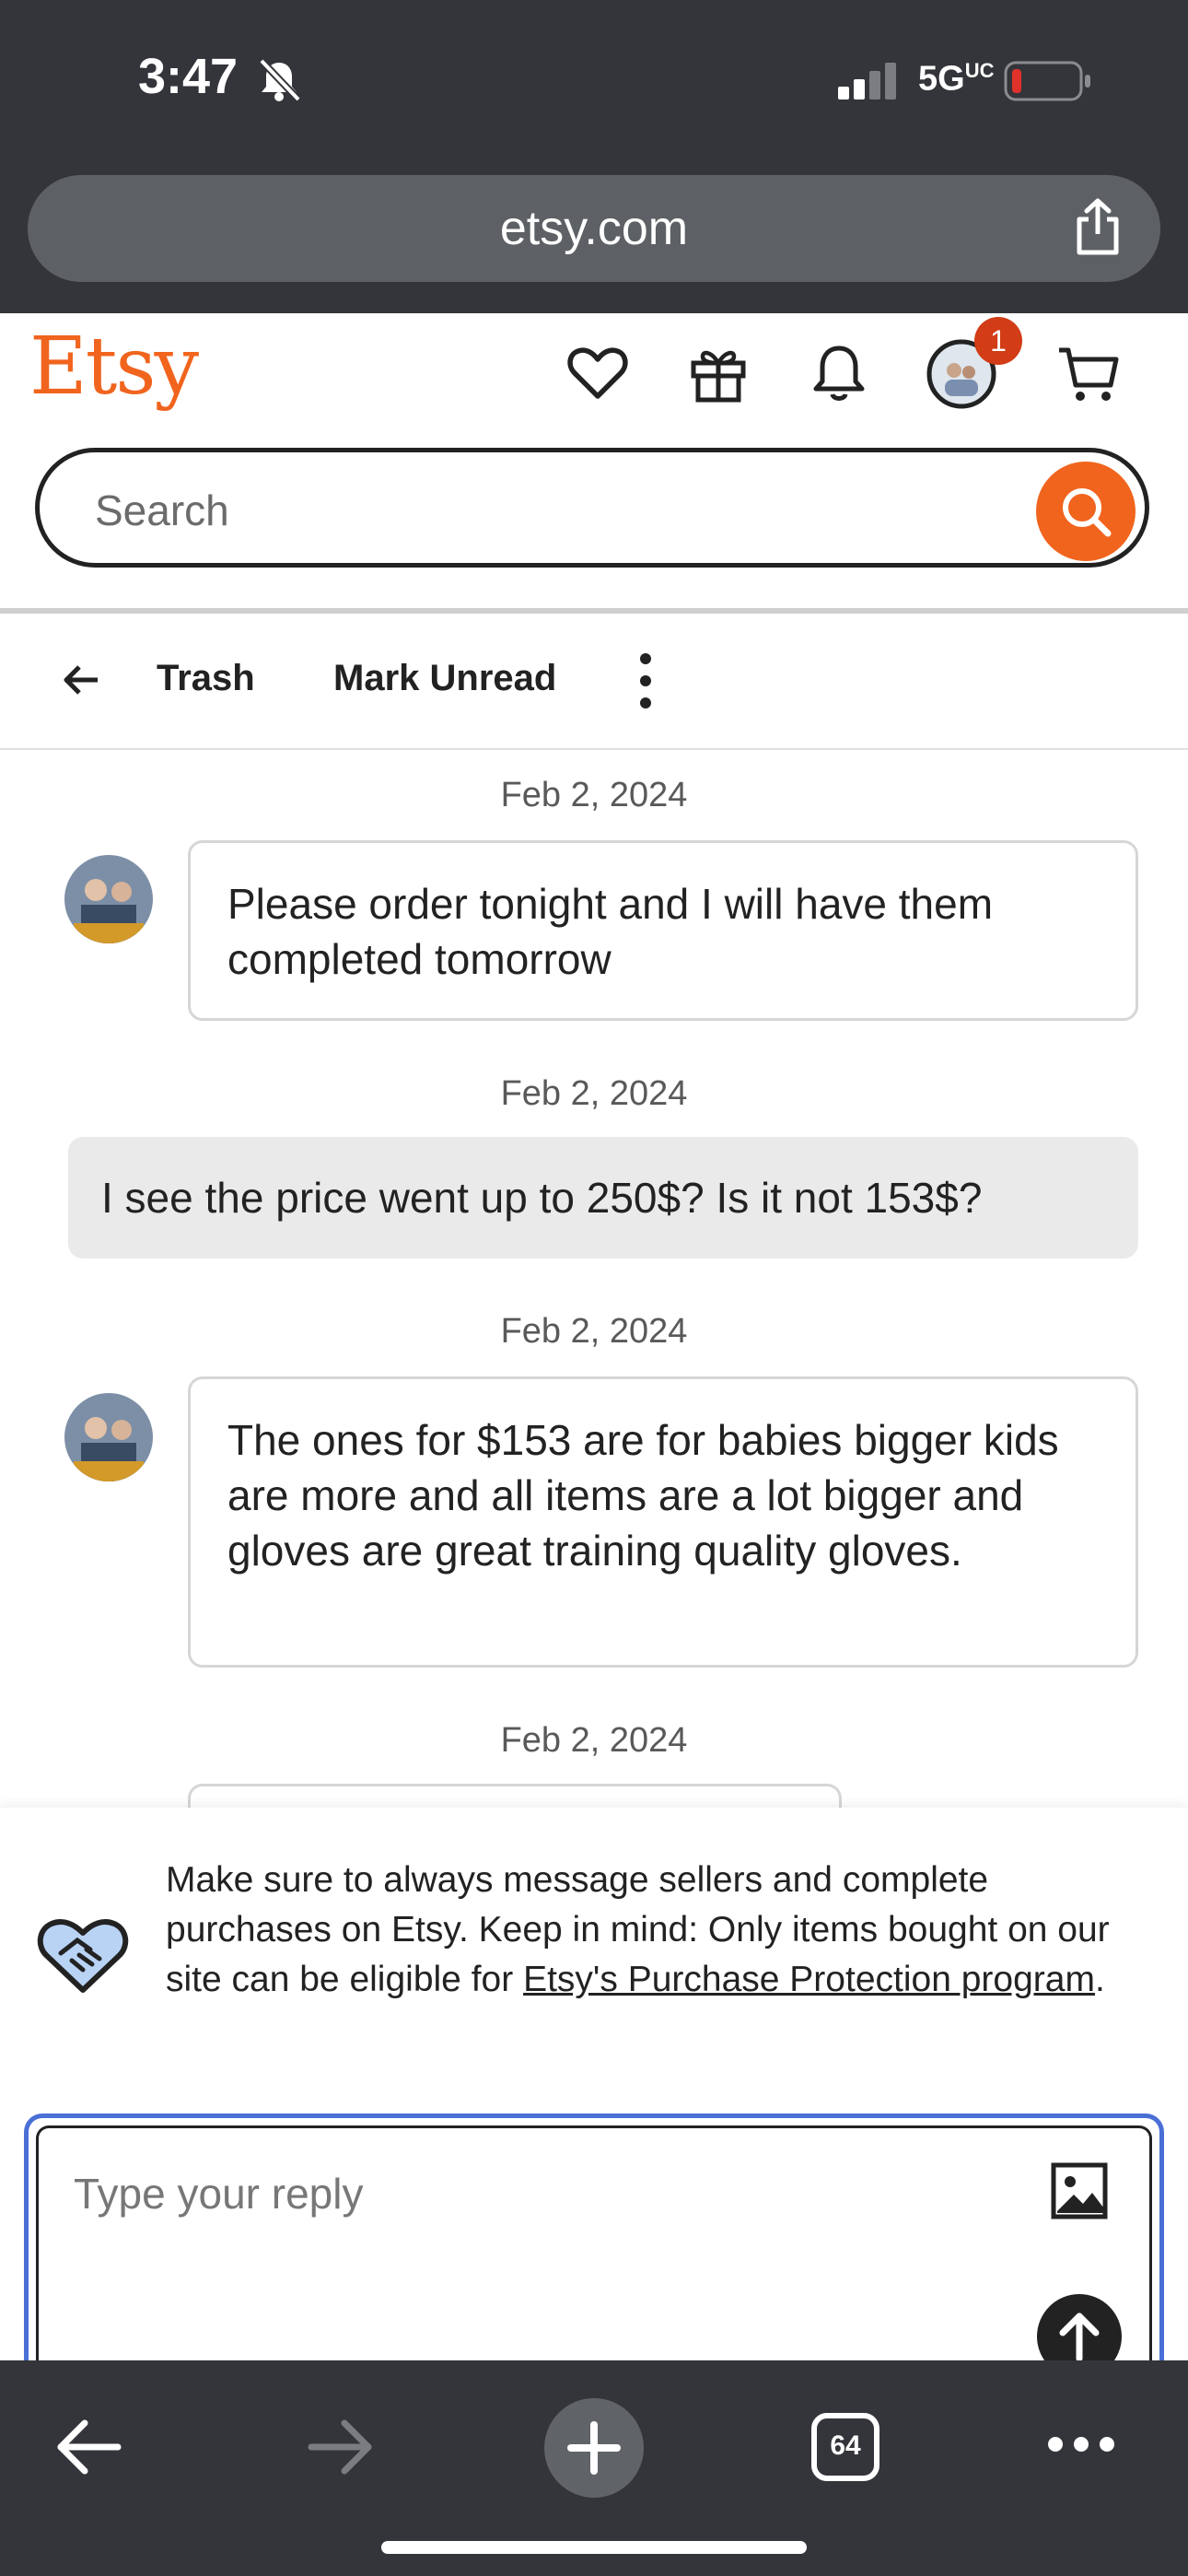  I want to click on conversation-toolbar: Trash Mark Unread, so click(594, 682).